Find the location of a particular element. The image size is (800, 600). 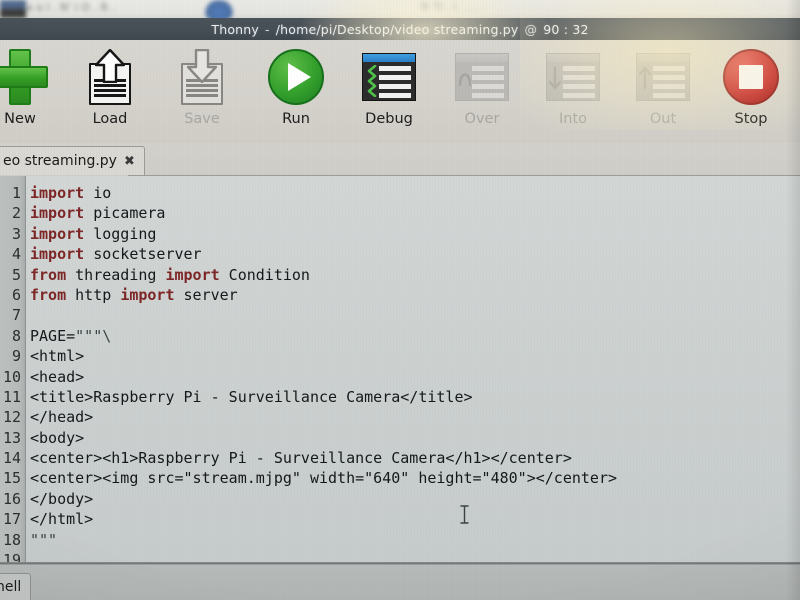

background-ghost-text-left: a o l . N' l O . R . is located at coordinates (71, 7).